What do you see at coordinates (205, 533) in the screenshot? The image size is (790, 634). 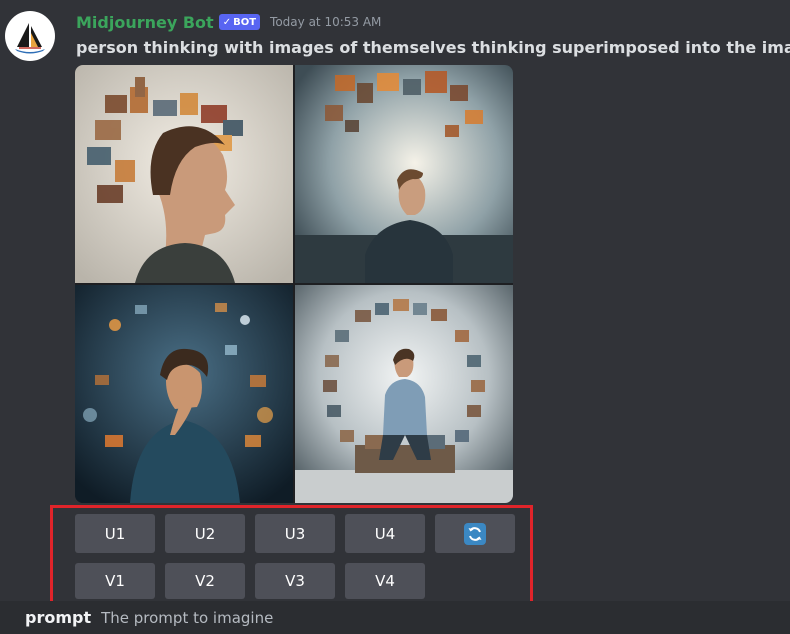 I see `upscale-2-button: U2` at bounding box center [205, 533].